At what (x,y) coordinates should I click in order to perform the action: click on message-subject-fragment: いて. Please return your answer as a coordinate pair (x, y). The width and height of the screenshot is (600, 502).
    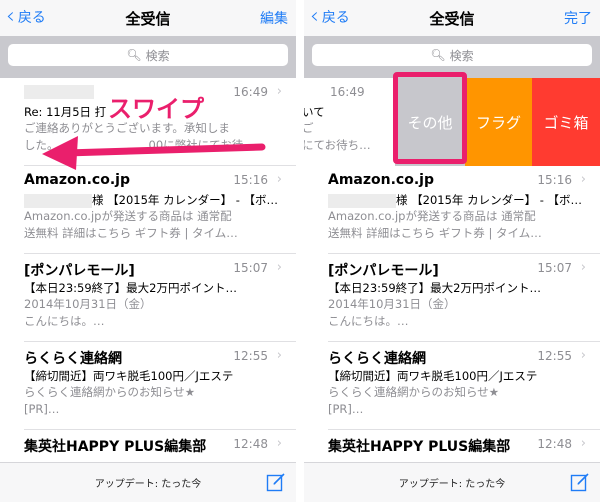
    Looking at the image, I should click on (314, 112).